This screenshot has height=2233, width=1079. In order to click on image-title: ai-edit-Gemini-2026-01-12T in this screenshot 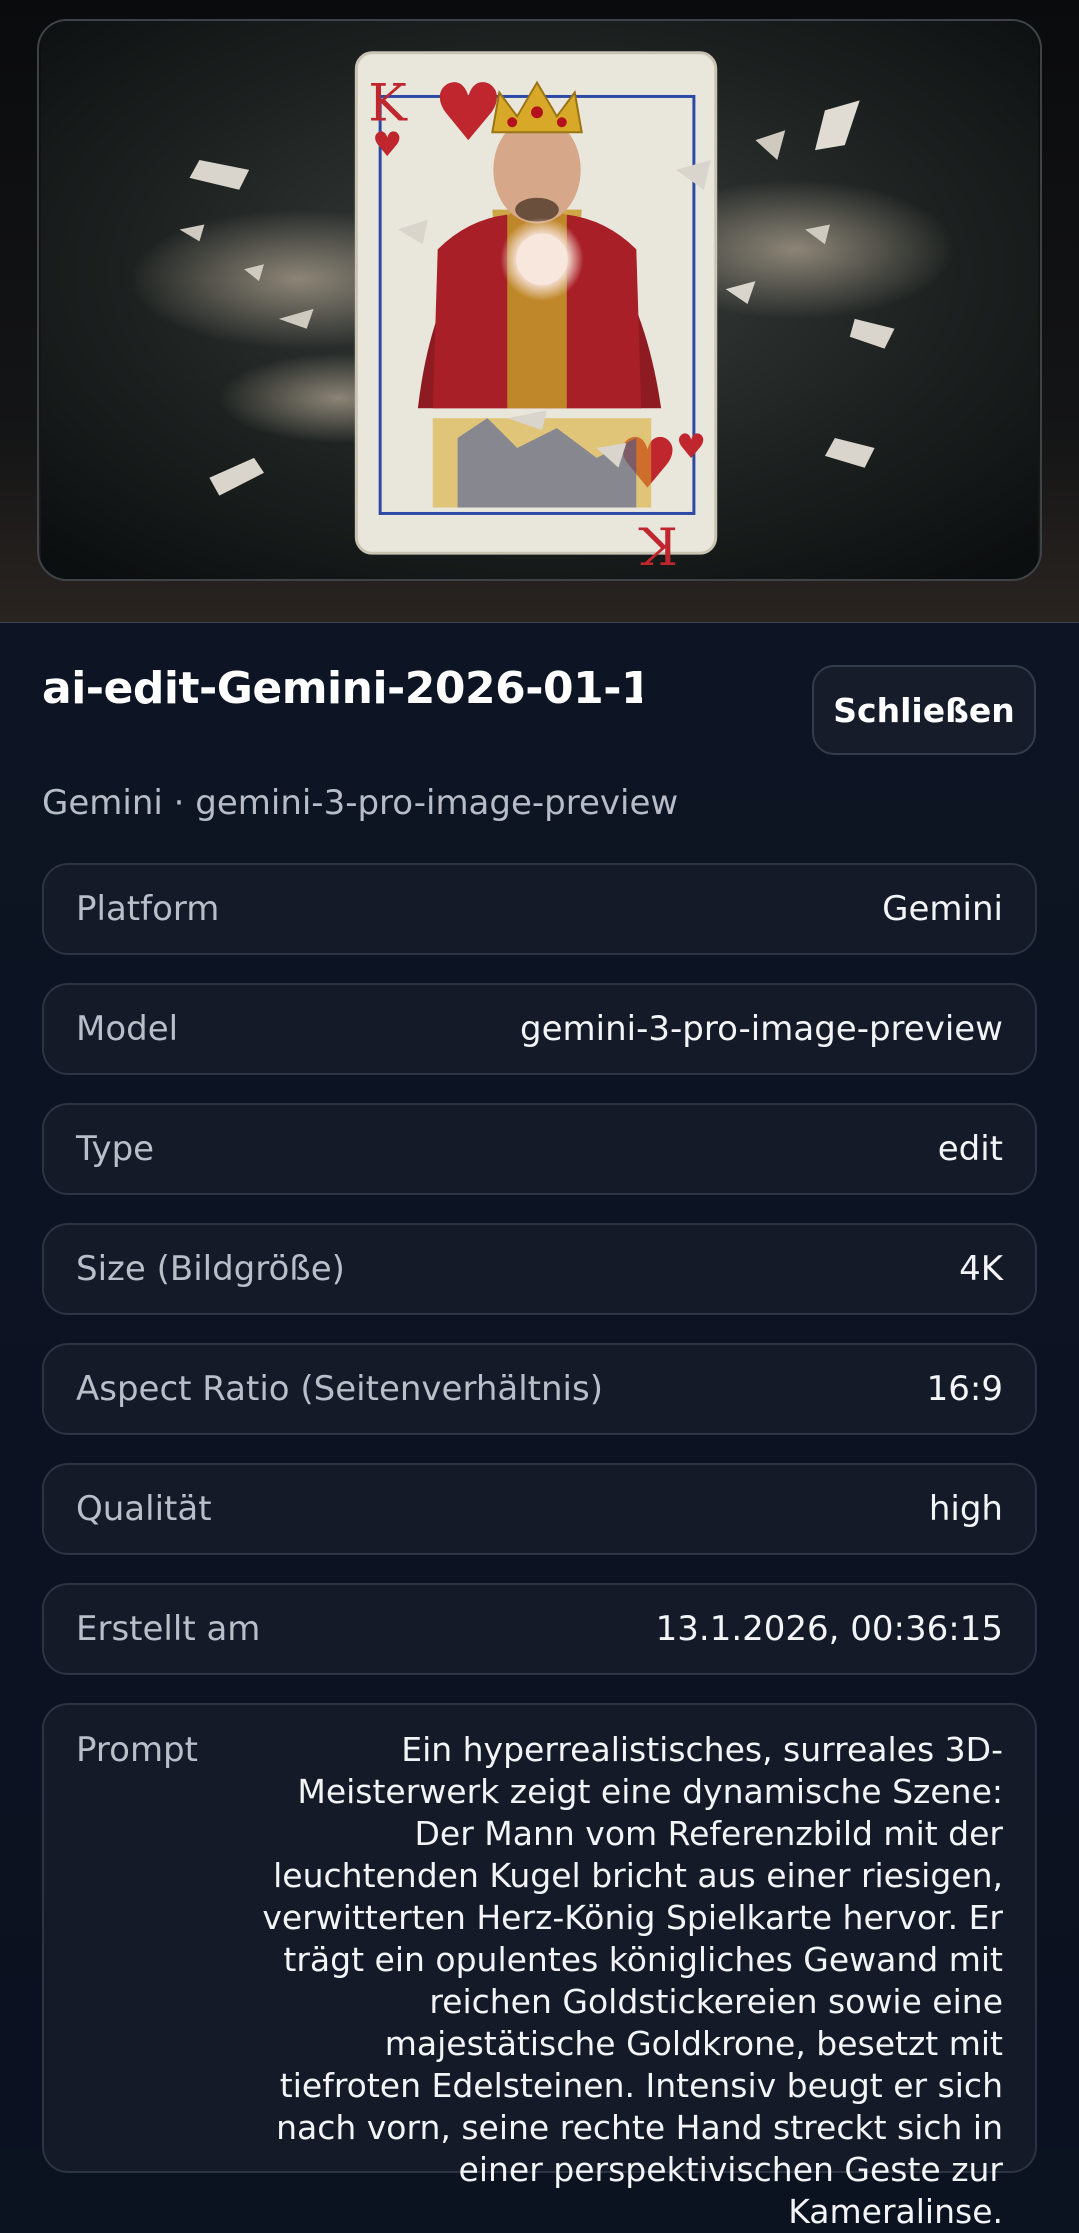, I will do `click(342, 688)`.